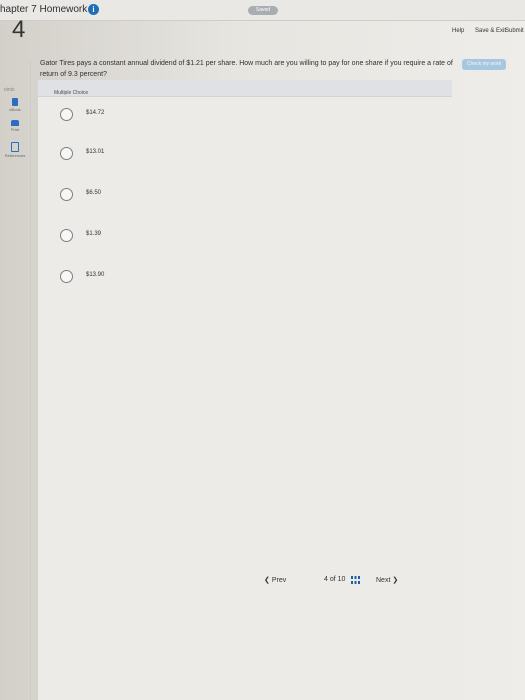 Image resolution: width=525 pixels, height=700 pixels. I want to click on page-counter: 4 of 10, so click(334, 579).